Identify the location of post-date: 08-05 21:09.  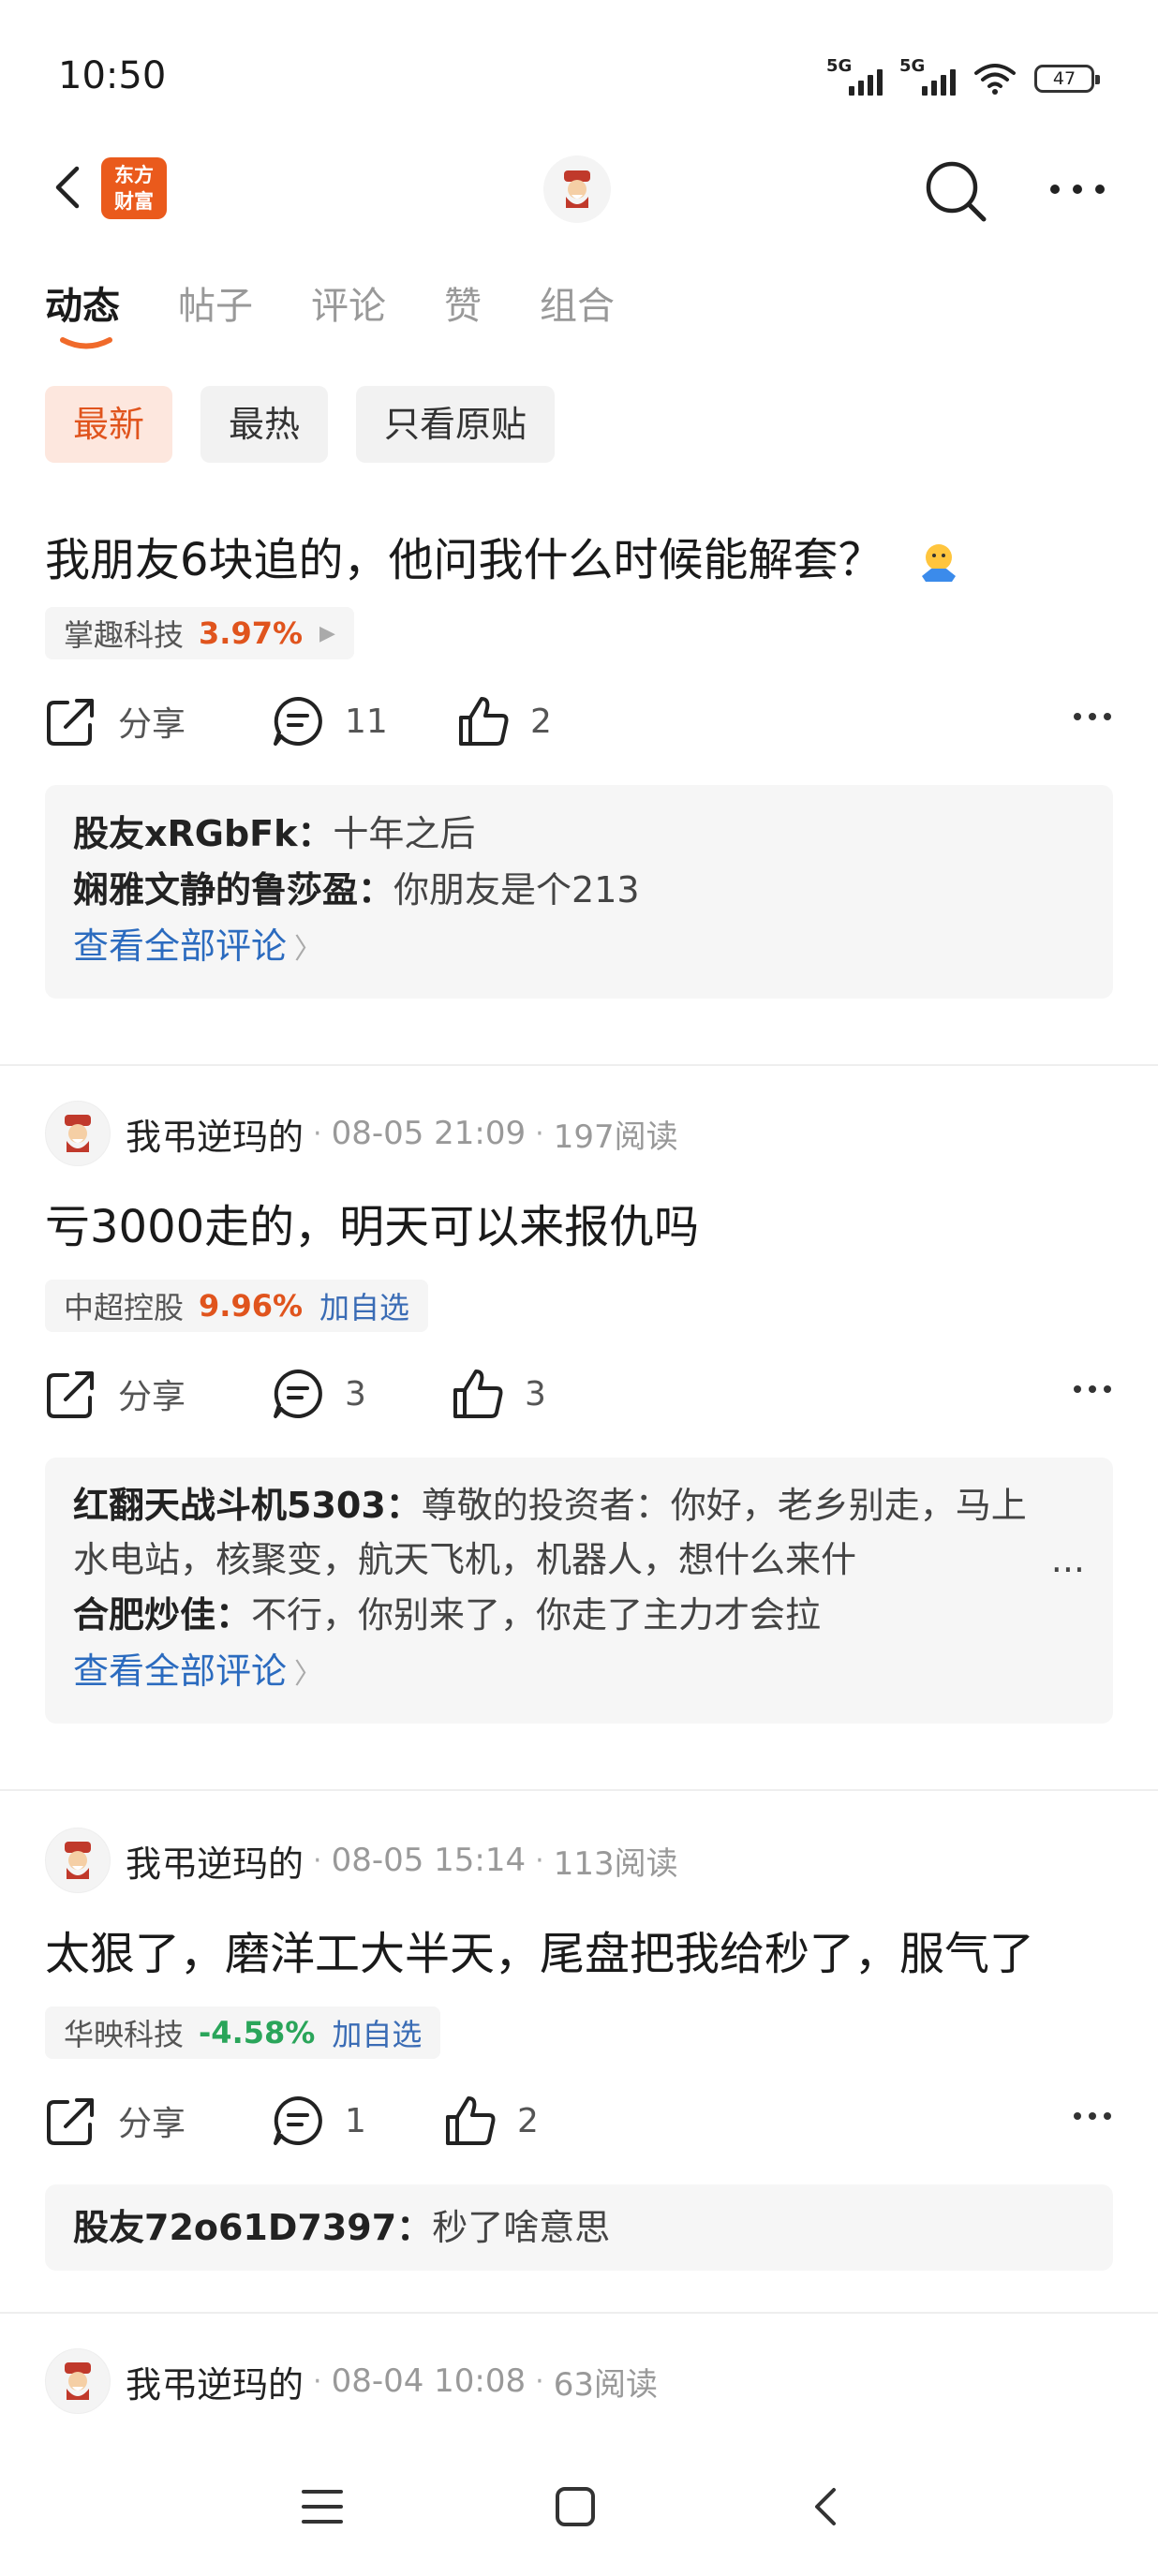
(429, 1133).